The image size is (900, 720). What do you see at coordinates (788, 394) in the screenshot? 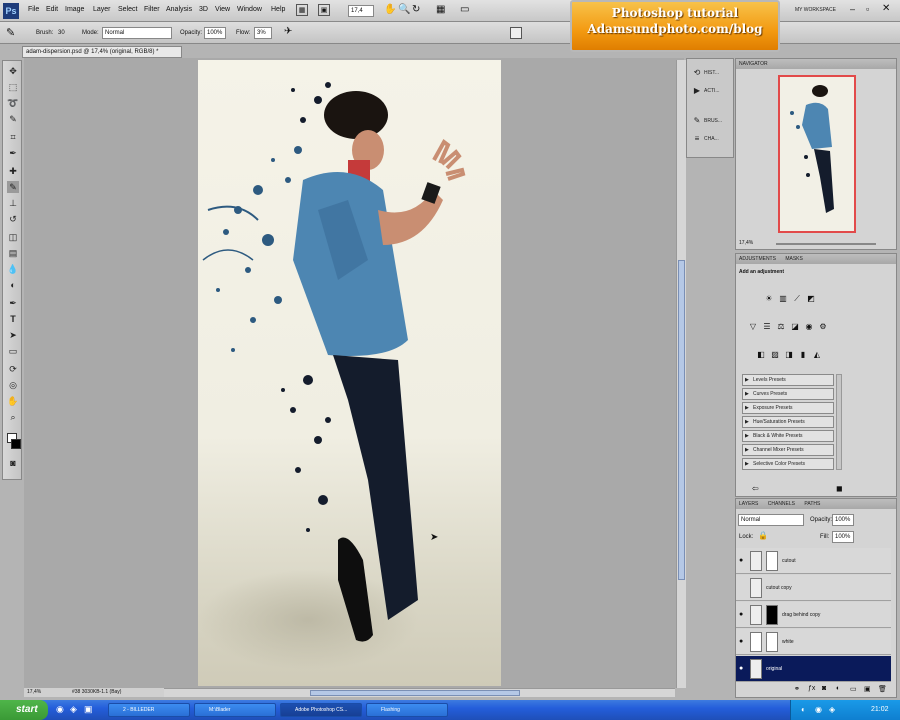
I see `preset-curves: Curves Presets` at bounding box center [788, 394].